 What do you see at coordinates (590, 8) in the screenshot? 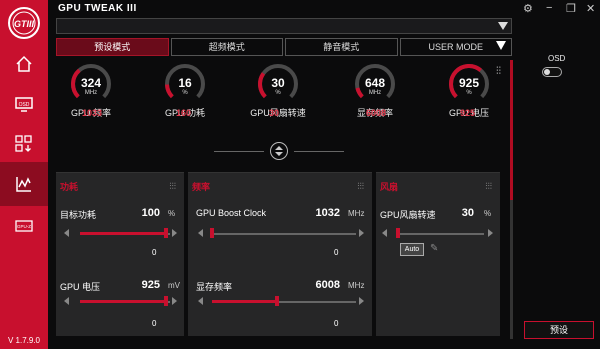
I see `close-icon: ✕` at bounding box center [590, 8].